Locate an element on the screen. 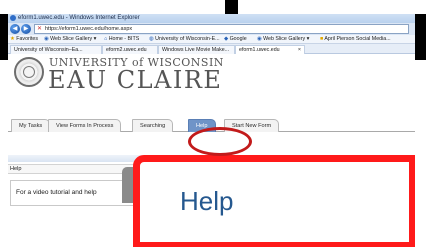 The width and height of the screenshot is (426, 250). fav-google: ◆ Google is located at coordinates (235, 39).